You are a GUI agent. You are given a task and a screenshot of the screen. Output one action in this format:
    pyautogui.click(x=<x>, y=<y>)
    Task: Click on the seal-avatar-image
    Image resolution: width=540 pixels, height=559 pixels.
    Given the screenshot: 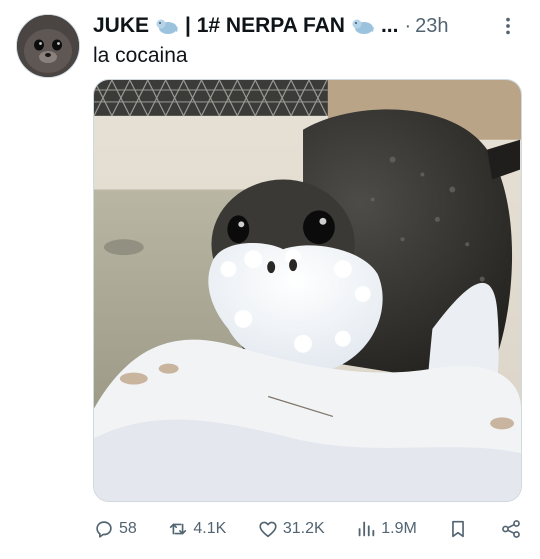 What is the action you would take?
    pyautogui.click(x=48, y=46)
    